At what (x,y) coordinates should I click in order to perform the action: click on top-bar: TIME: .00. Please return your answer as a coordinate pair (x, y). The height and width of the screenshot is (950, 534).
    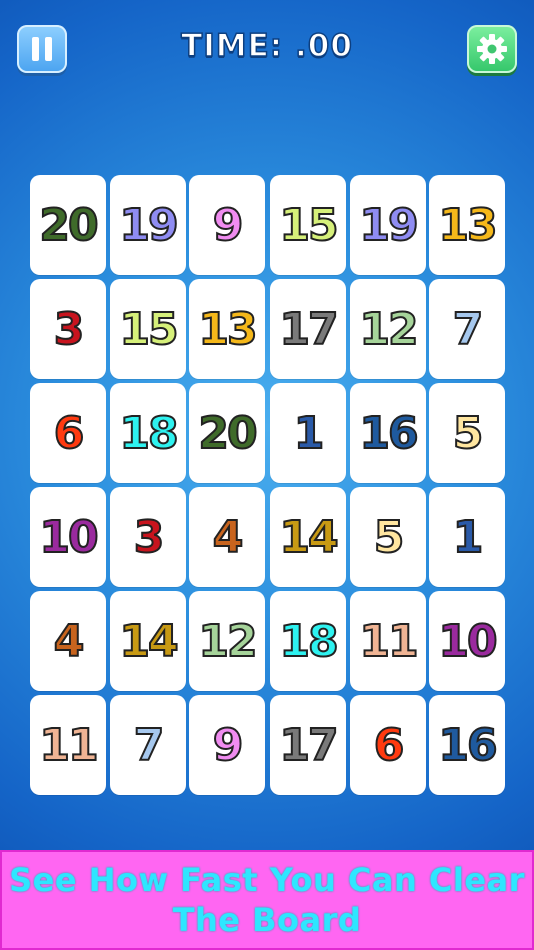
    Looking at the image, I should click on (267, 50).